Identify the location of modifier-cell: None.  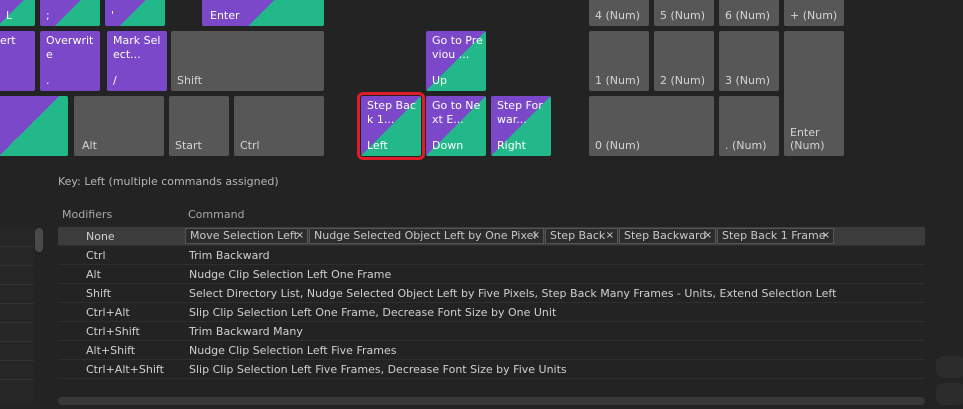
(100, 236).